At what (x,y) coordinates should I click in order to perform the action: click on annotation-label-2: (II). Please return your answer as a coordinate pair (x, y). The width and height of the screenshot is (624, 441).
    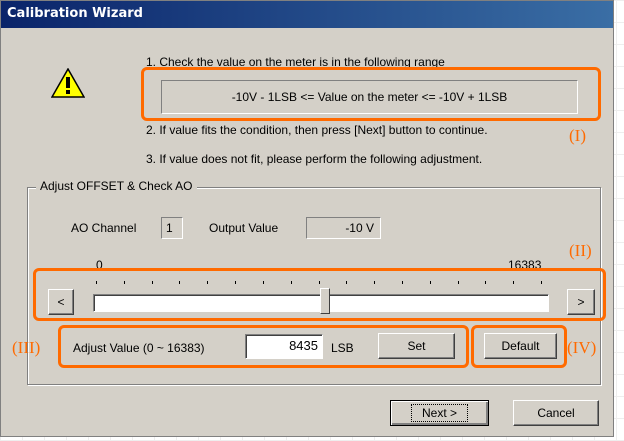
    Looking at the image, I should click on (580, 250).